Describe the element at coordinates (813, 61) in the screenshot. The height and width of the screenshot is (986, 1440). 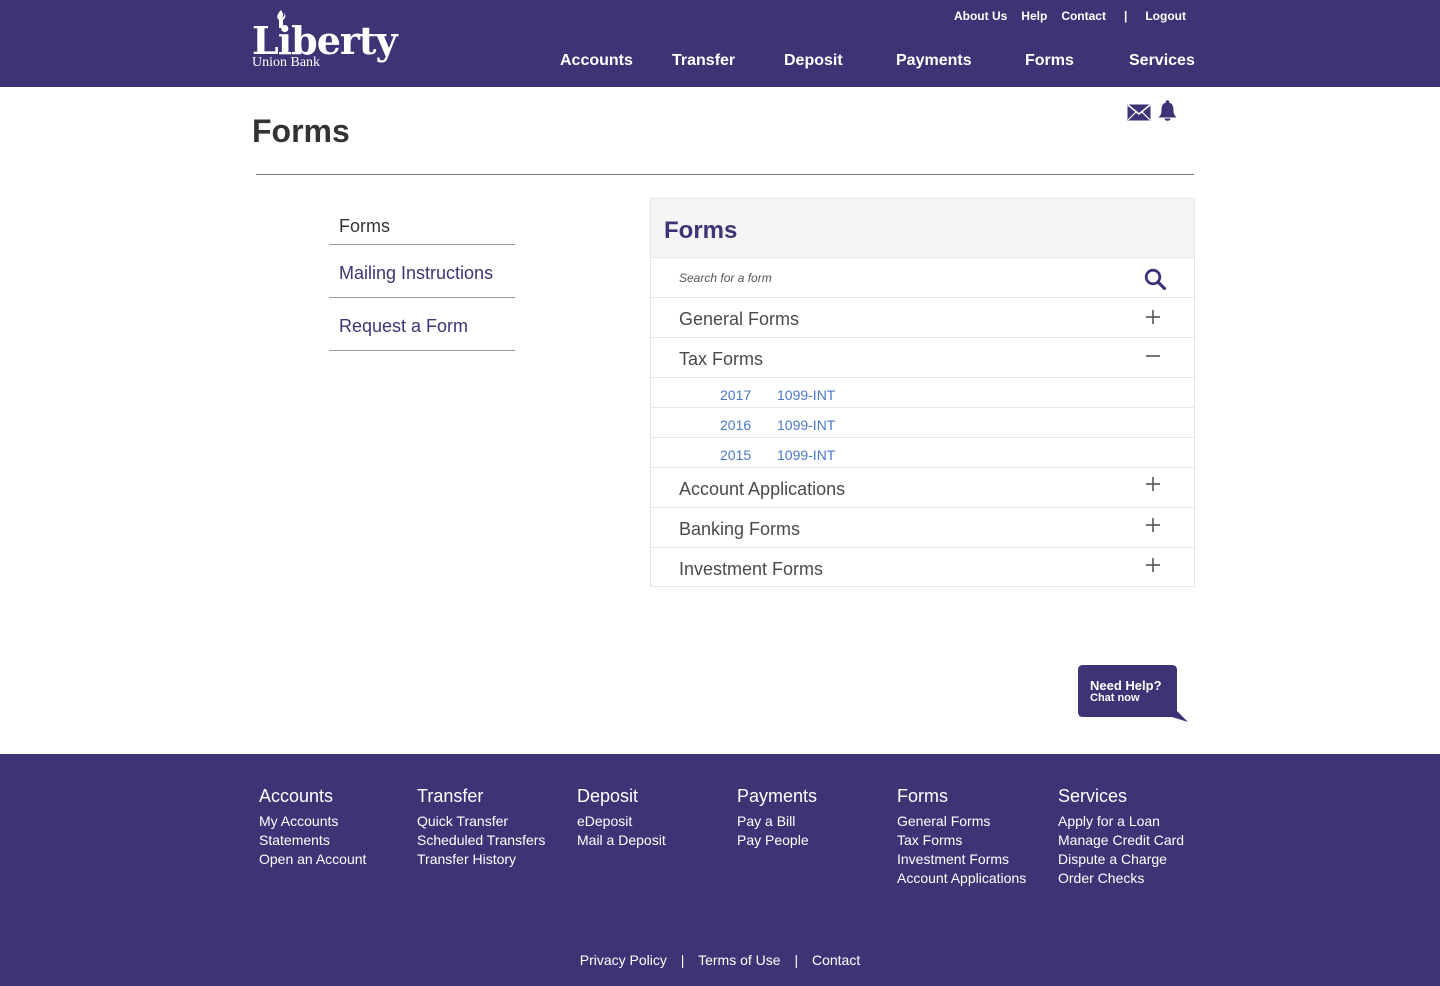
I see `nav-deposit: Deposit` at that location.